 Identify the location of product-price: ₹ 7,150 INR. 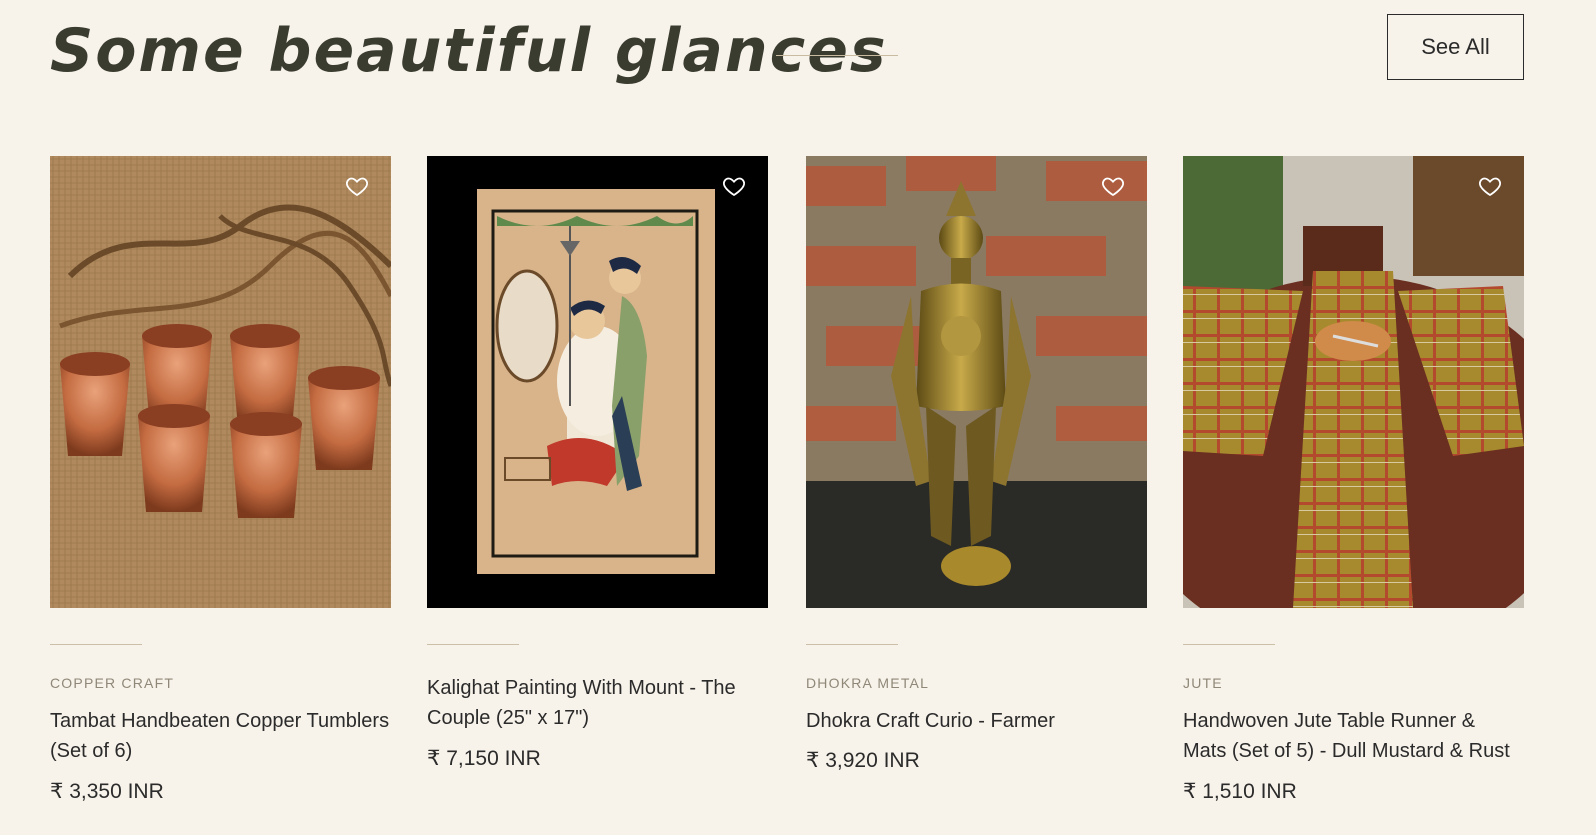
(484, 758).